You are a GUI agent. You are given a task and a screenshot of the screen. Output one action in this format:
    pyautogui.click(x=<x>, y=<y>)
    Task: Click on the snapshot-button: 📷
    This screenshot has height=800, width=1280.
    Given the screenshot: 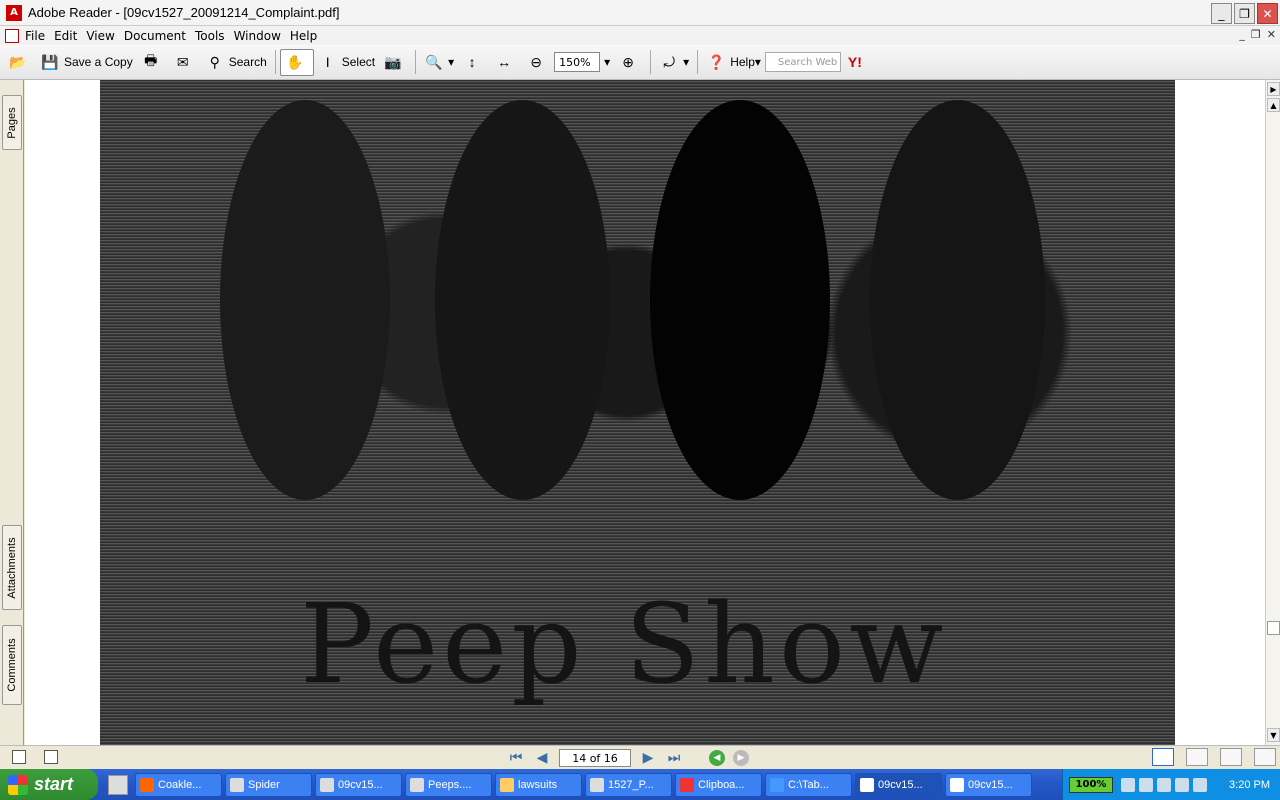 What is the action you would take?
    pyautogui.click(x=395, y=62)
    